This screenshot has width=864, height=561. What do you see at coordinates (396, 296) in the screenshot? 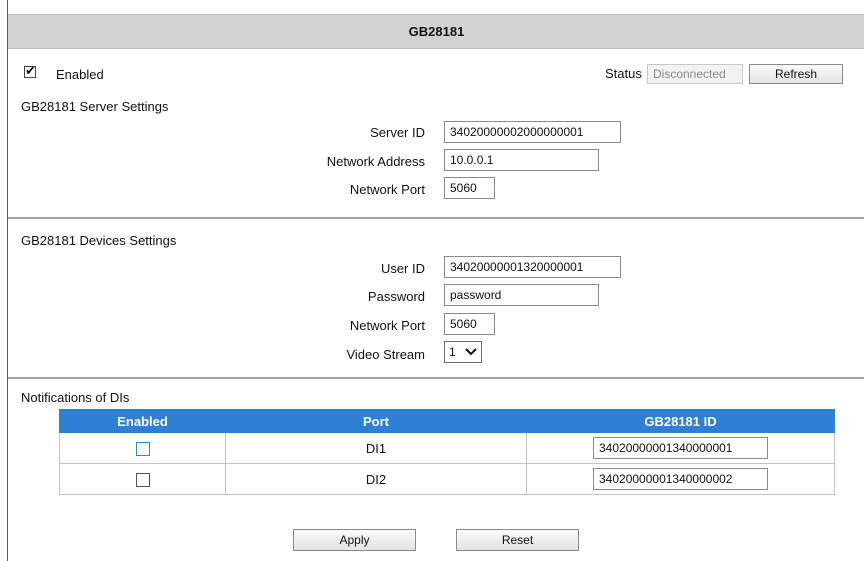
I see `password-label: Password` at bounding box center [396, 296].